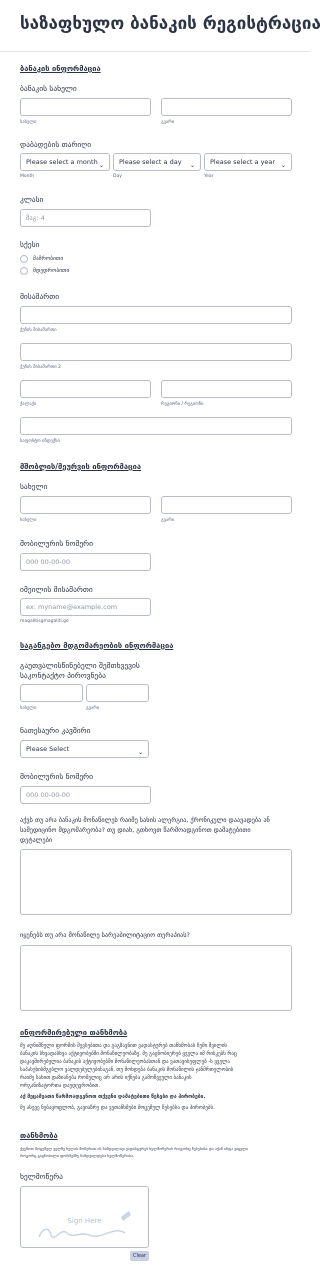  I want to click on emergency-contact-label-line1: გაუთვალისწინებელი შემთხვევის, so click(80, 665).